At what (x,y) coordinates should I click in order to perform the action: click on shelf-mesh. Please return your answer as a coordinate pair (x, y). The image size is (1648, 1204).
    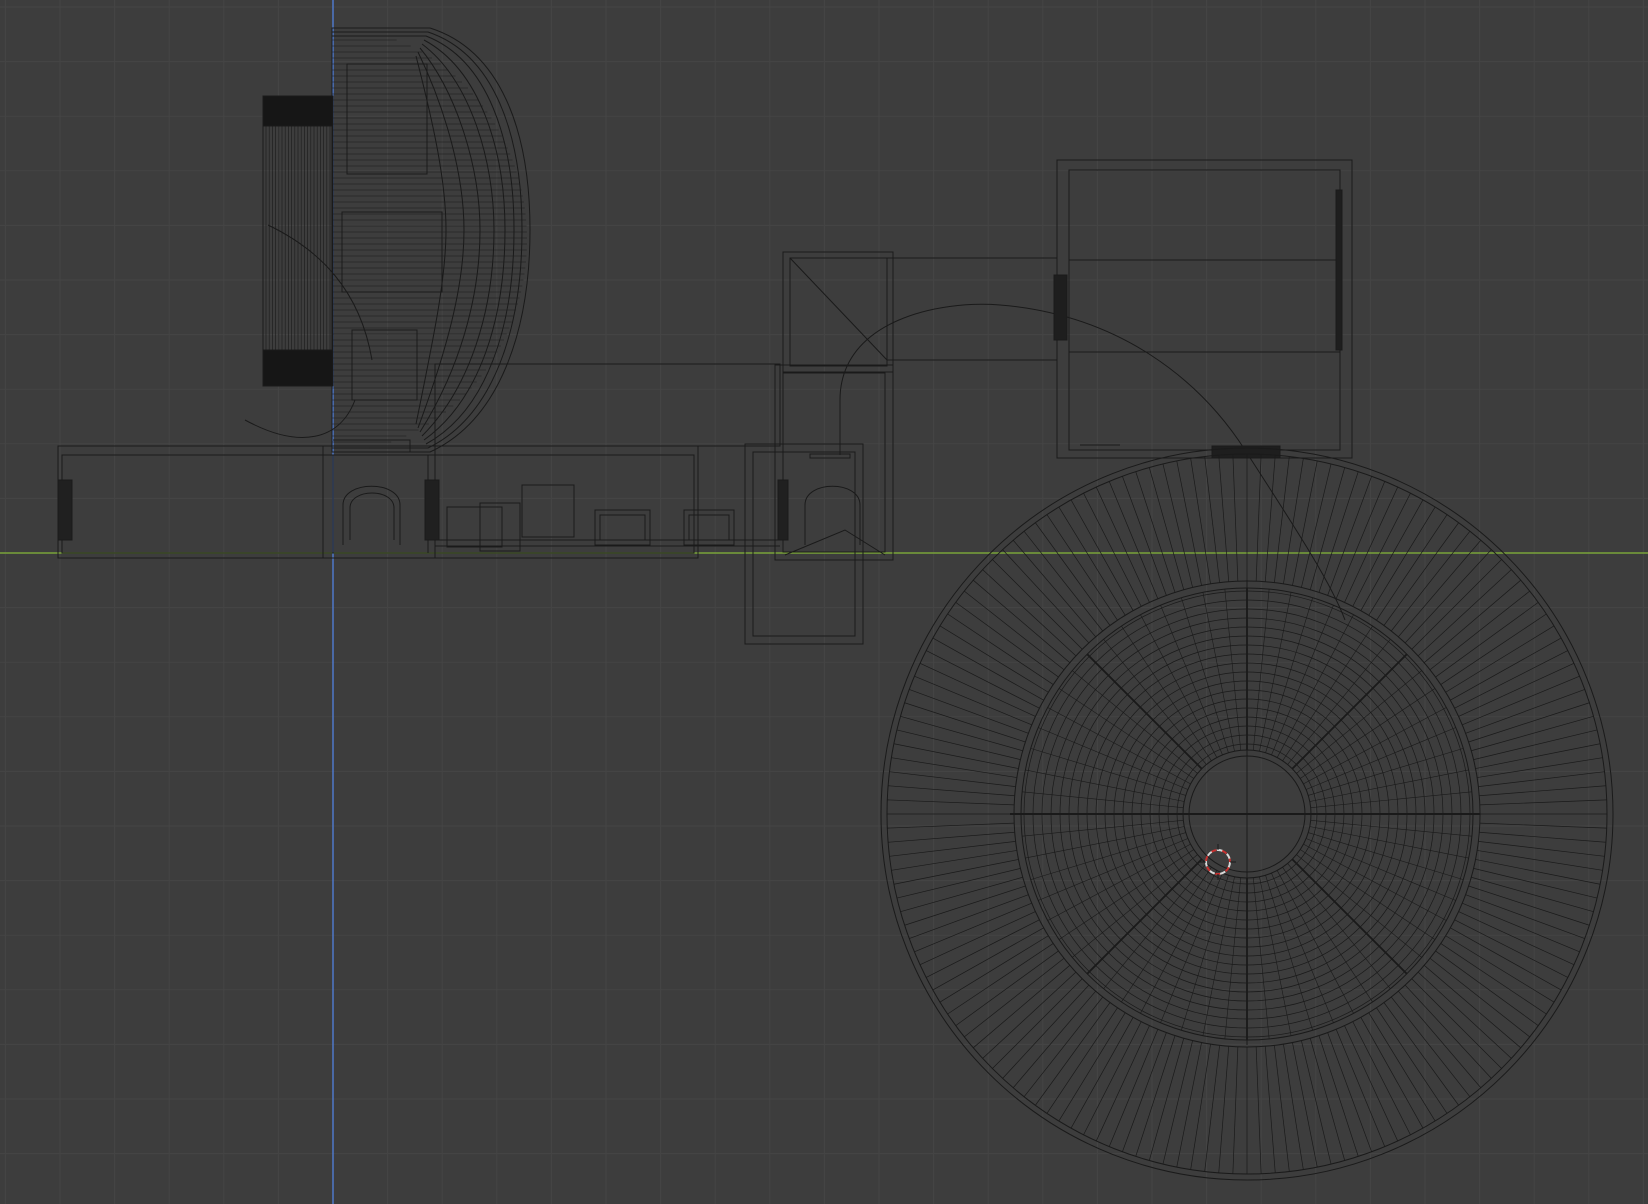
    Looking at the image, I should click on (308, 266).